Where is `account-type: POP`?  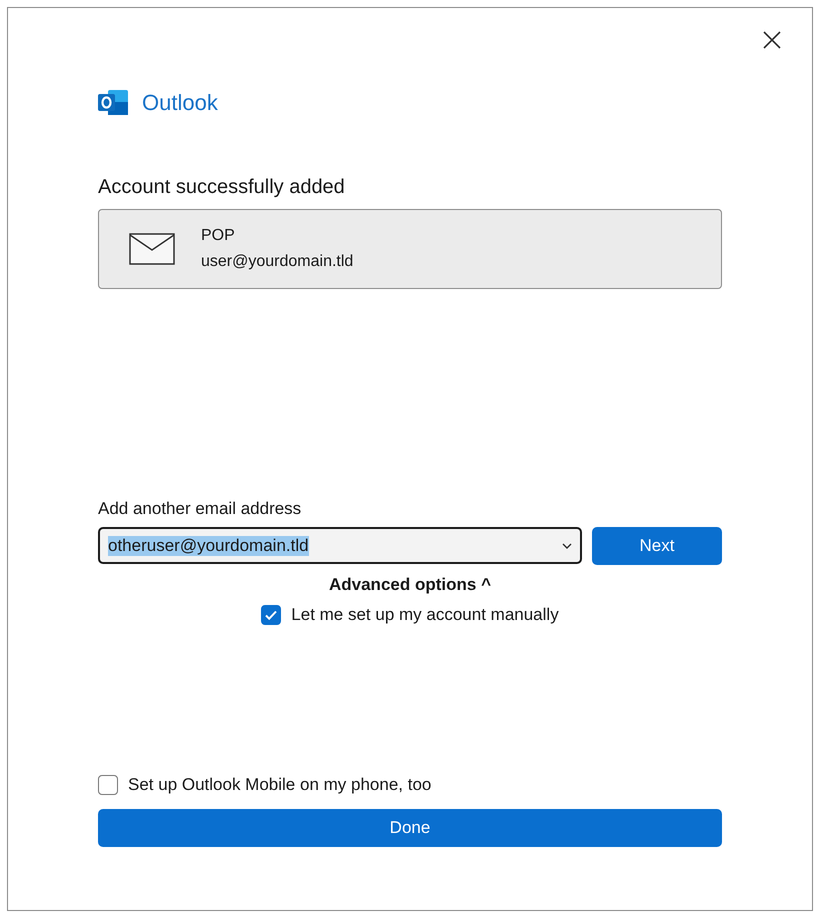 account-type: POP is located at coordinates (218, 236).